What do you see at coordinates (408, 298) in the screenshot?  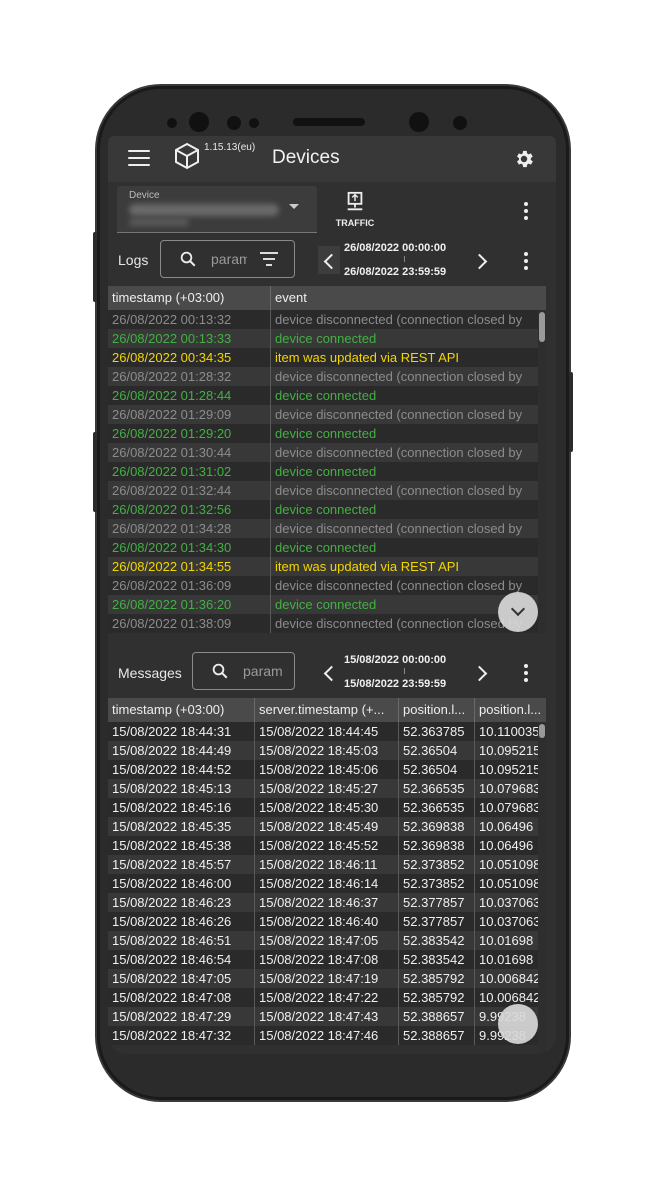 I see `logs-col-event: event` at bounding box center [408, 298].